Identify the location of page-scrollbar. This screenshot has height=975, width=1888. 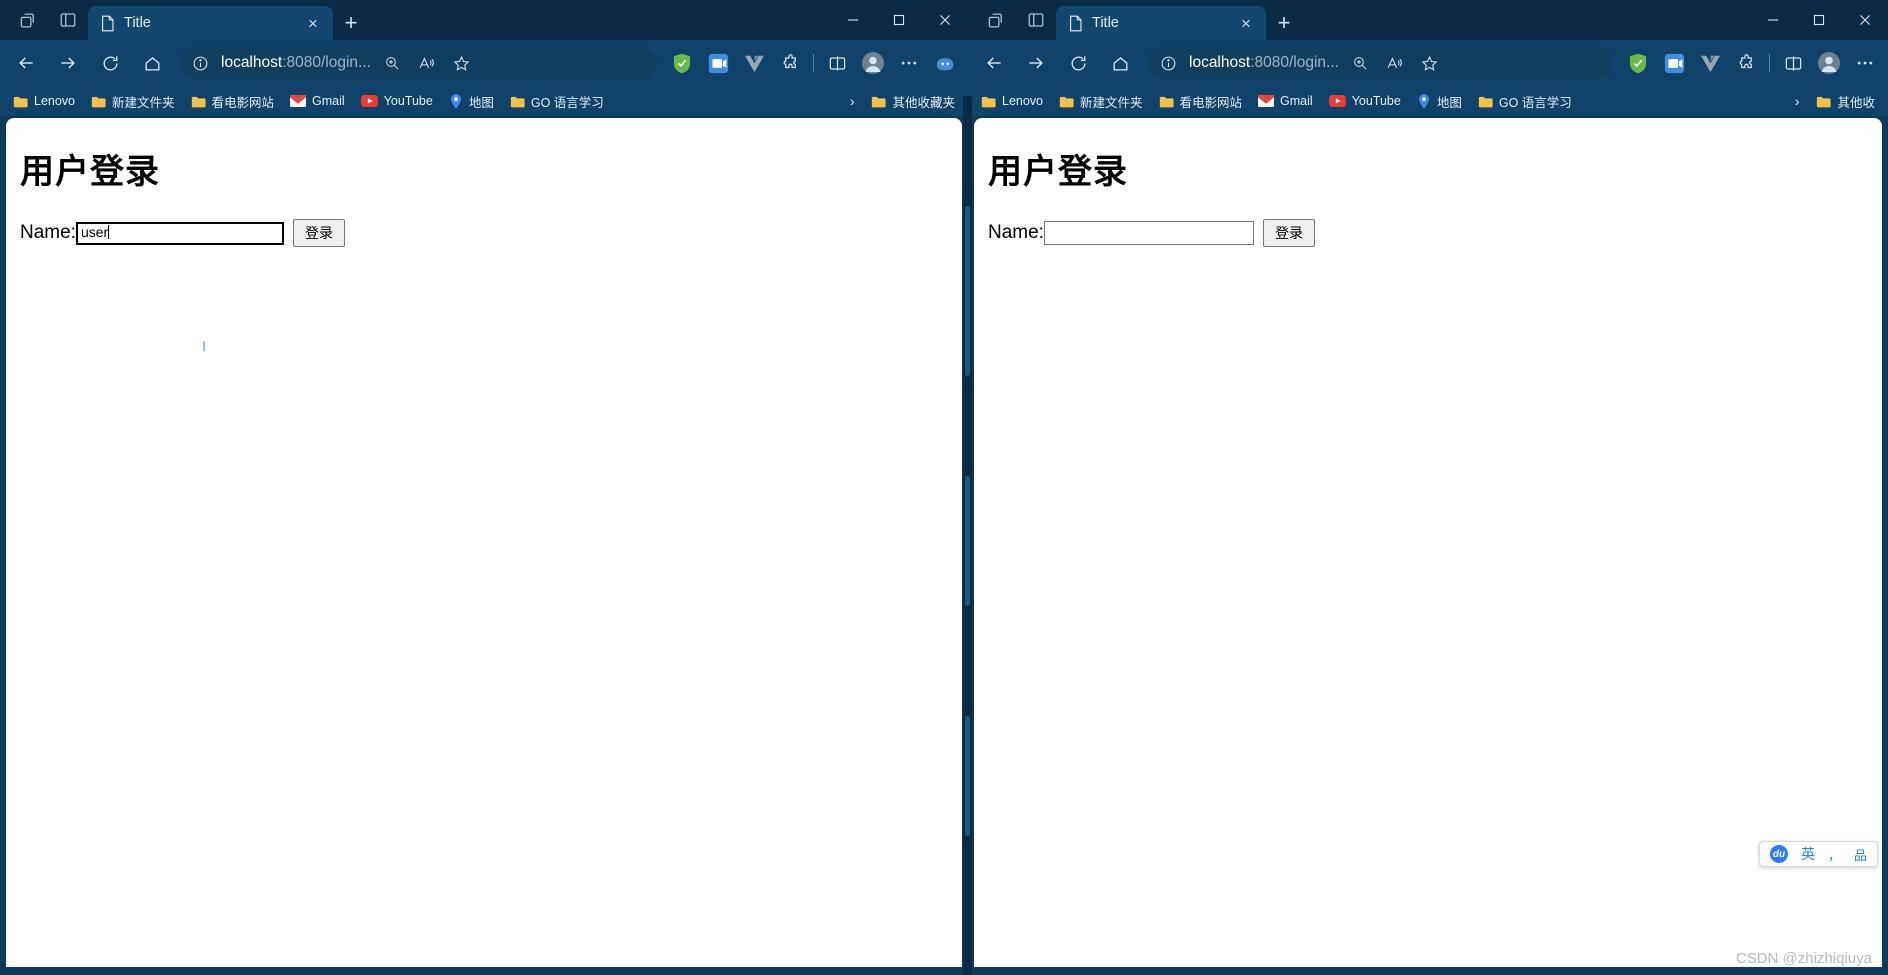
(967, 535).